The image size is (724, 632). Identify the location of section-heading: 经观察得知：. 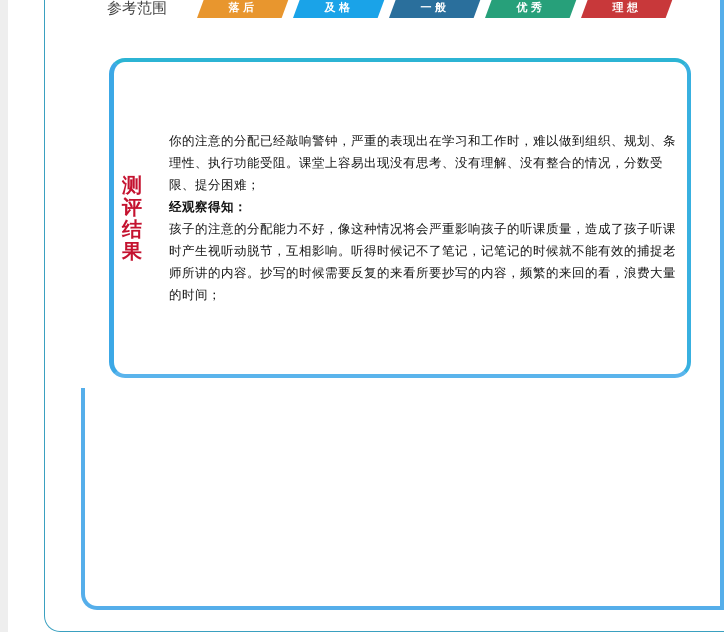
(208, 207).